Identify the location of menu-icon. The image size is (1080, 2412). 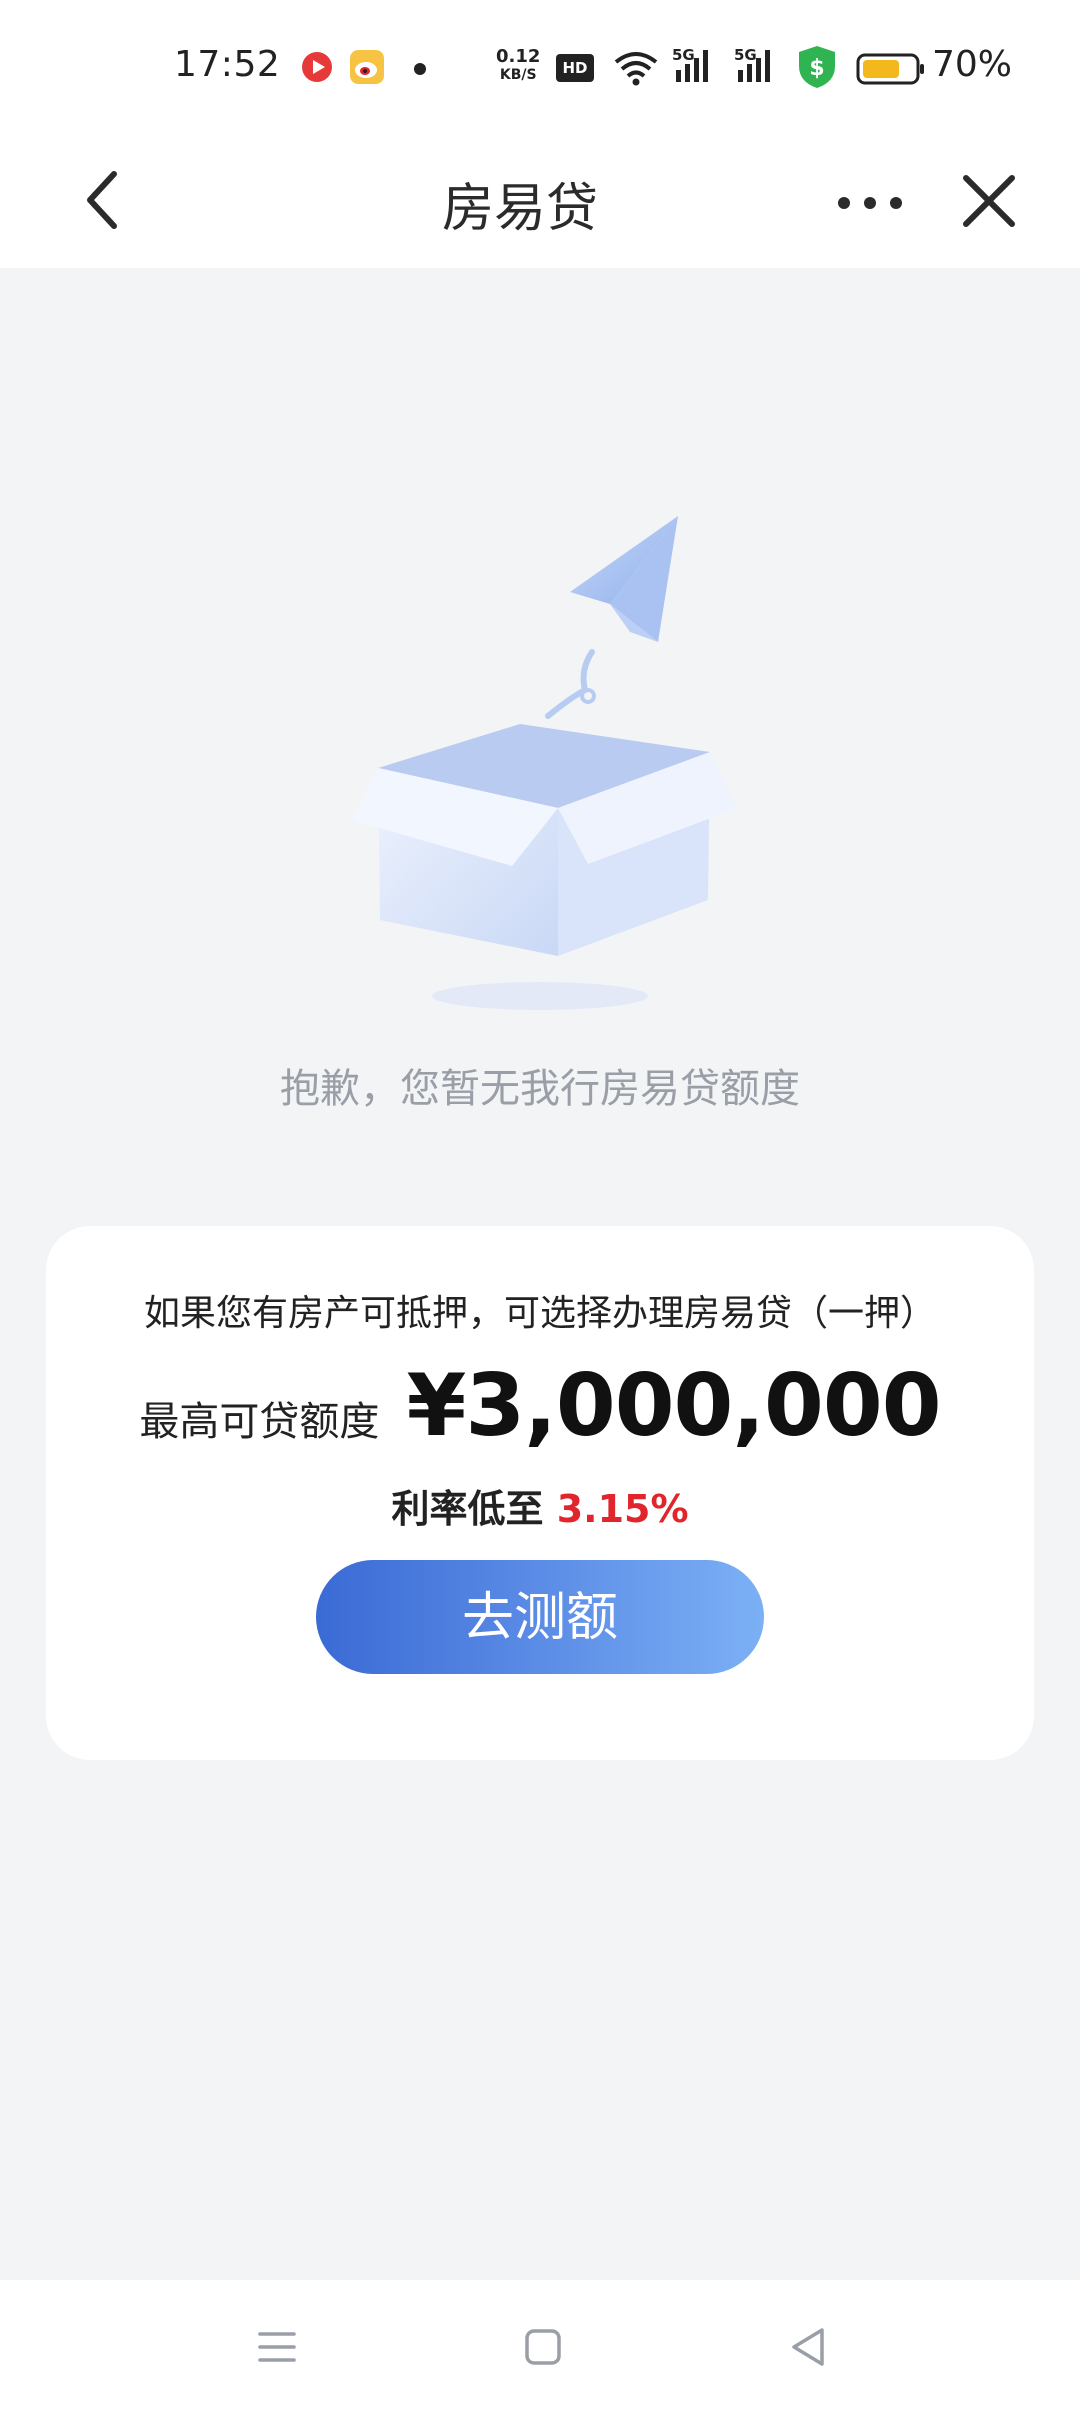
(277, 2347).